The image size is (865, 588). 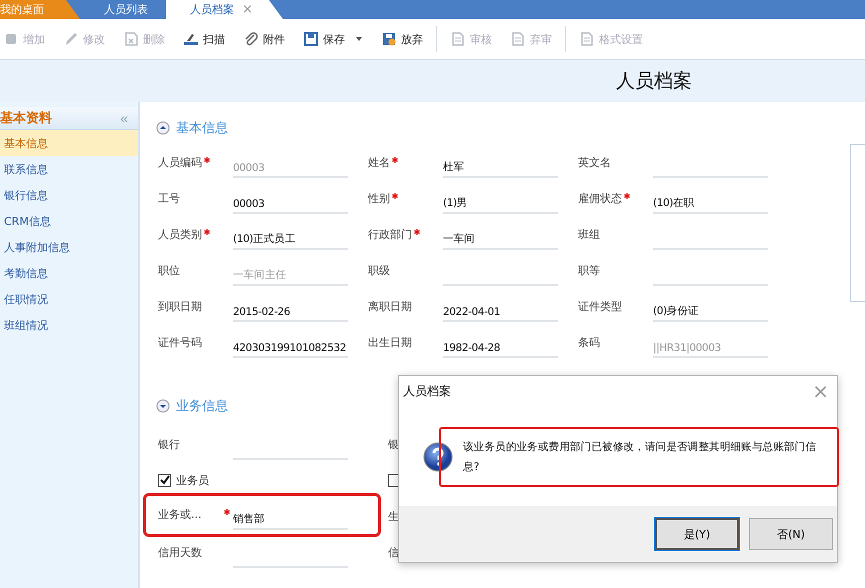 What do you see at coordinates (500, 309) in the screenshot?
I see `input-field: 2022-04-01` at bounding box center [500, 309].